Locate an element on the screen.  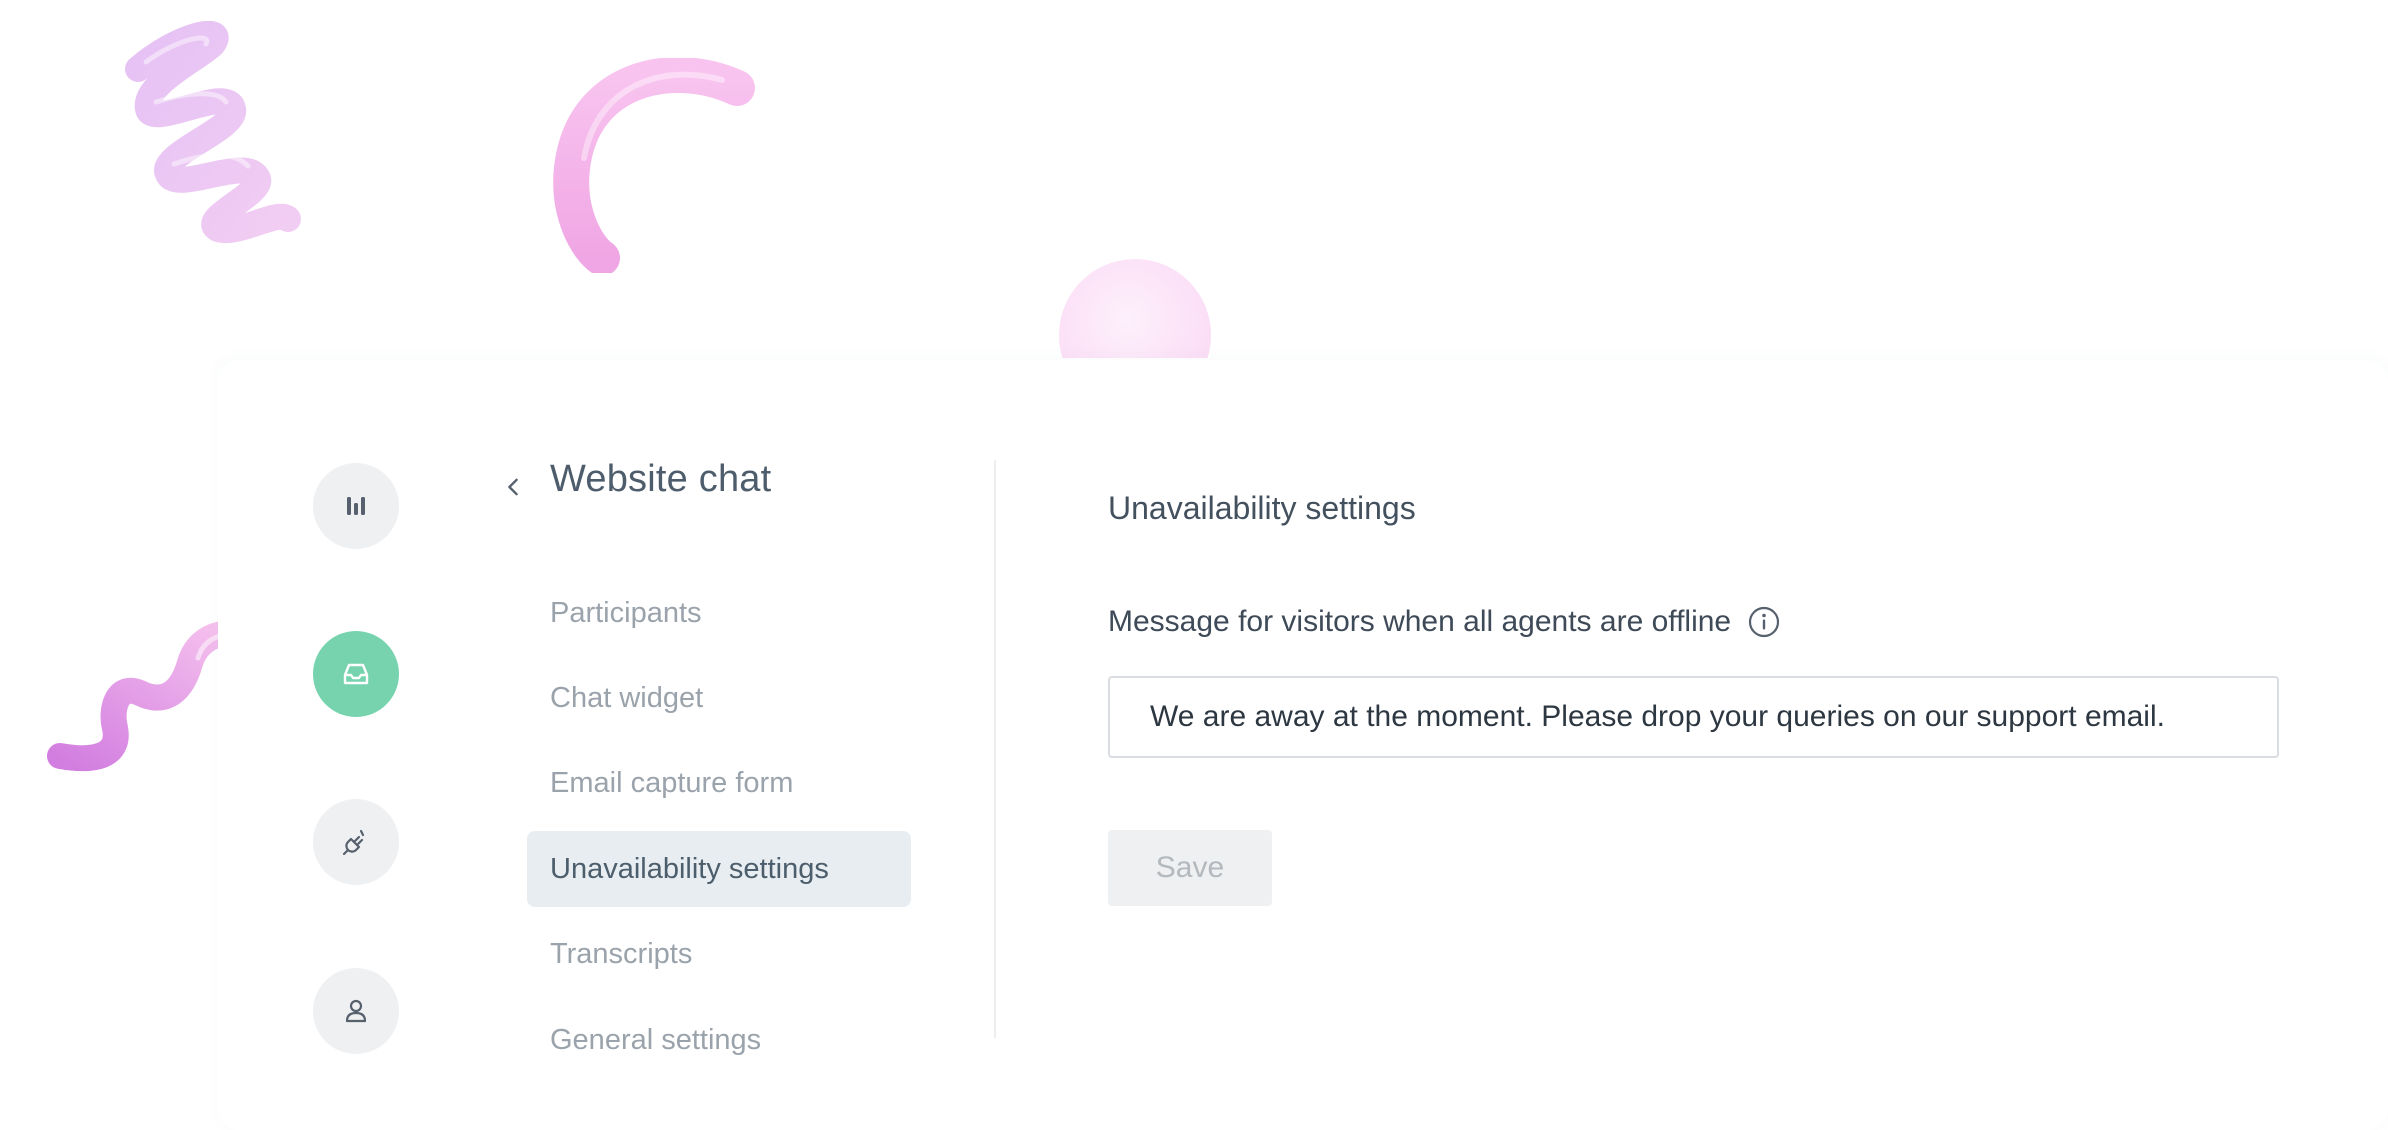
chevron-left-icon is located at coordinates (513, 487).